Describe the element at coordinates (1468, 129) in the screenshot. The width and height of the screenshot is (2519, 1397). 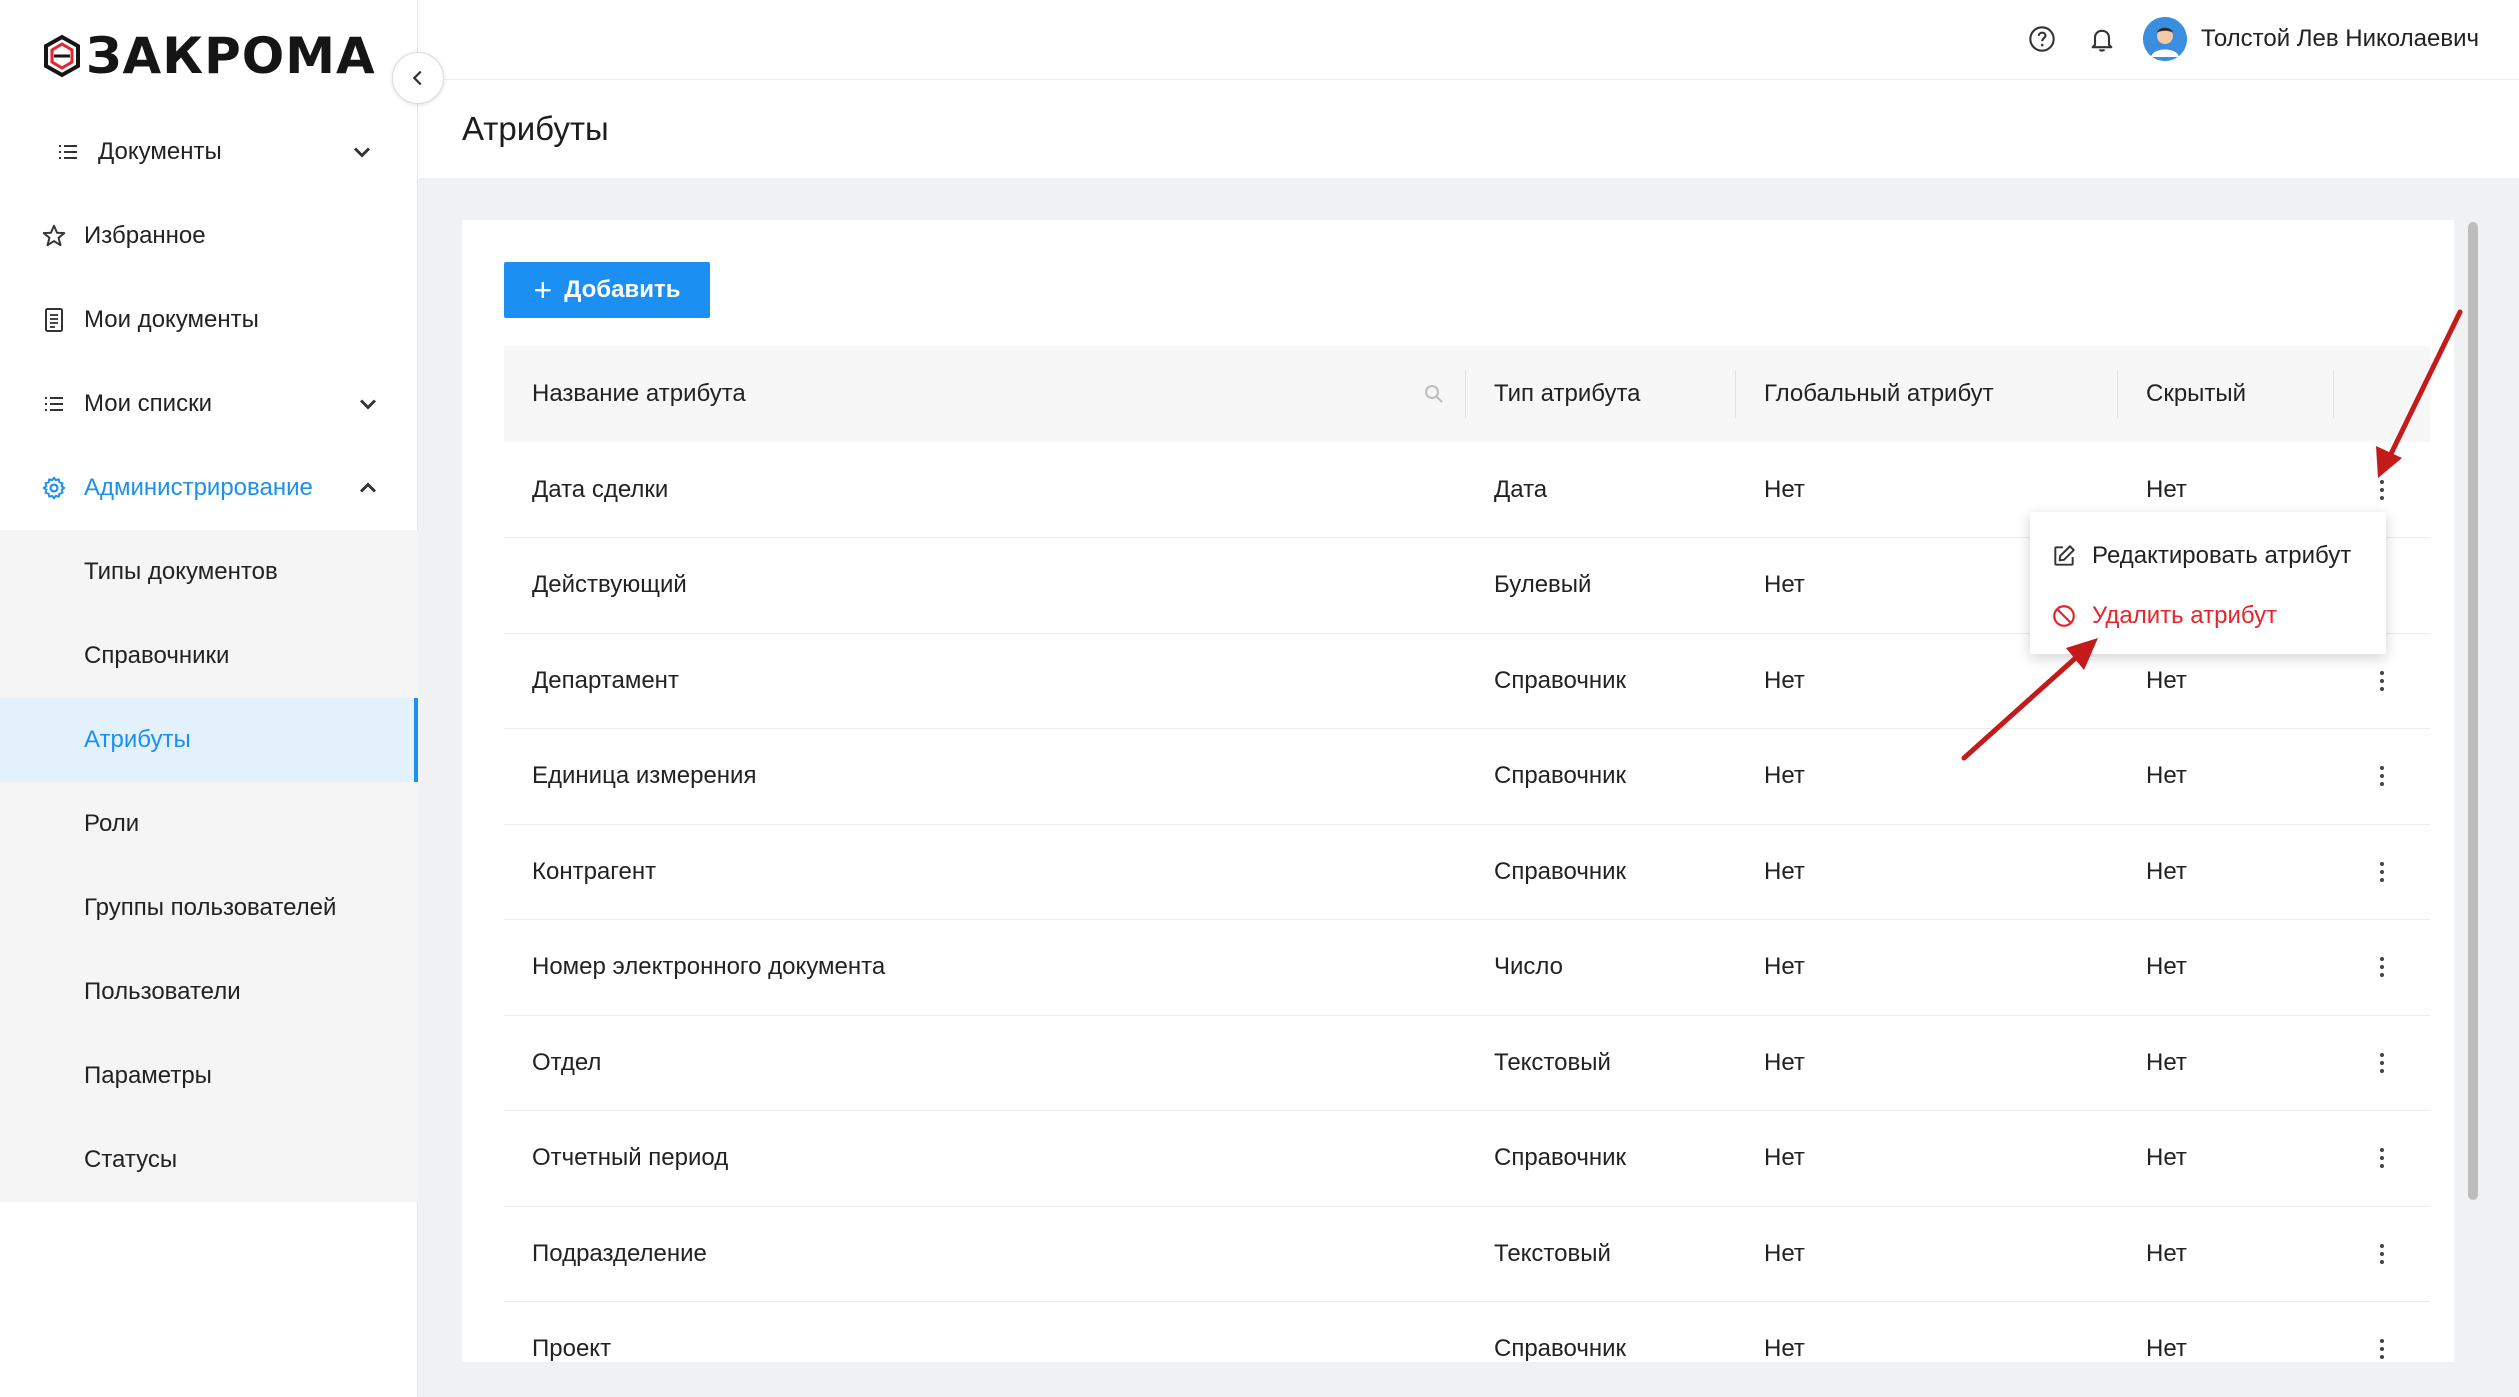
I see `page-header: Атрибуты` at that location.